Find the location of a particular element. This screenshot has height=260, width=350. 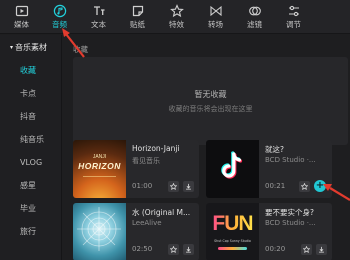

media-icon is located at coordinates (21, 11).